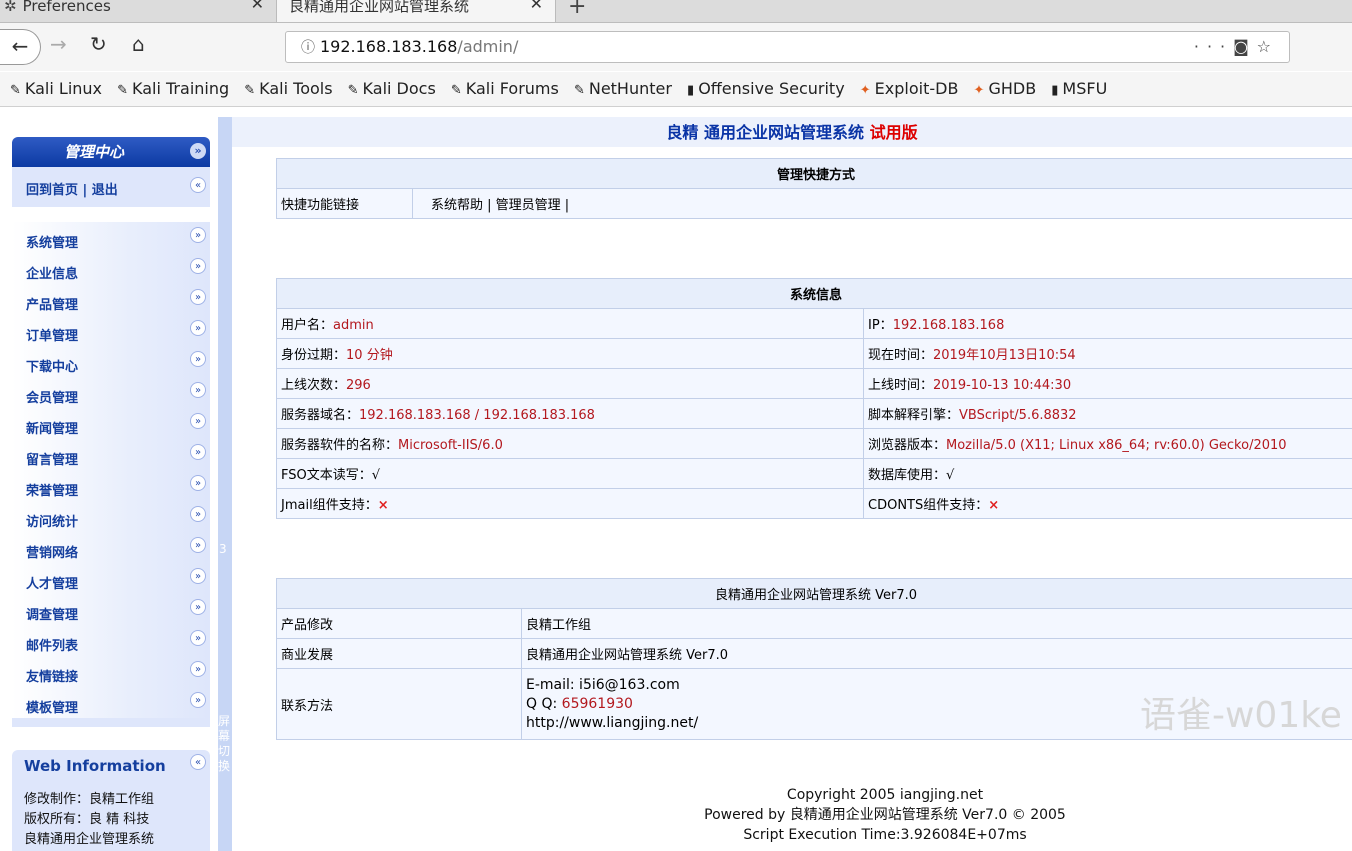 This screenshot has width=1352, height=851. I want to click on screen-switch-toggle: 屏 幕 切 换, so click(225, 744).